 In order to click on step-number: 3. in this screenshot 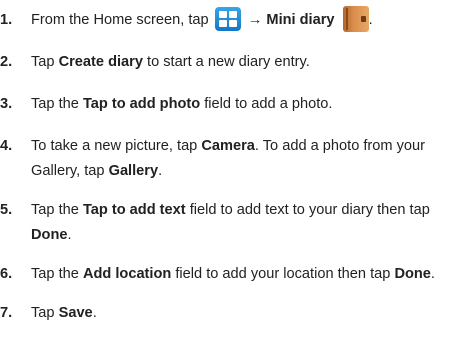, I will do `click(6, 104)`.